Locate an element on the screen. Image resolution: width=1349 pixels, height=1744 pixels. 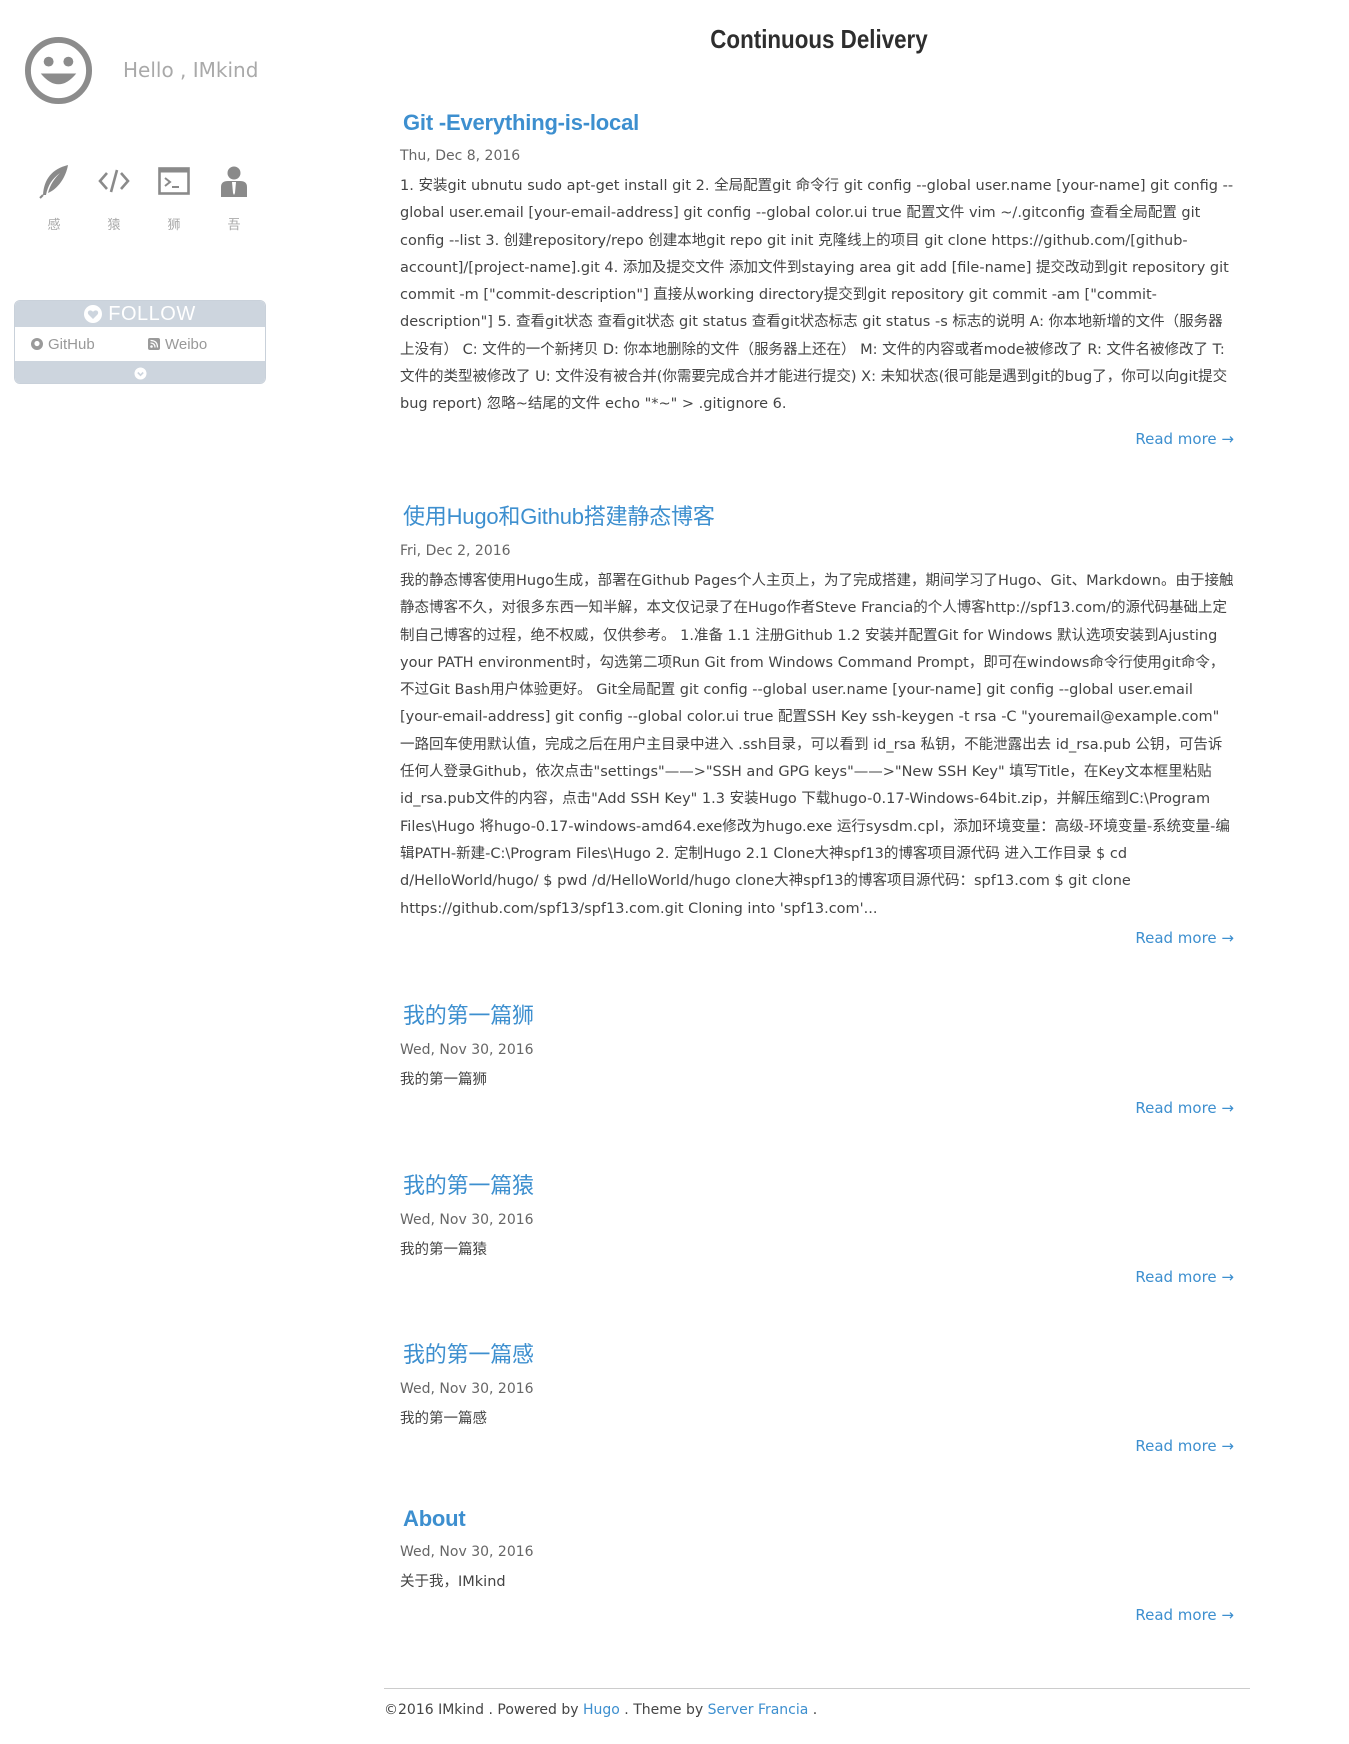
category-wu: 吾 is located at coordinates (234, 197).